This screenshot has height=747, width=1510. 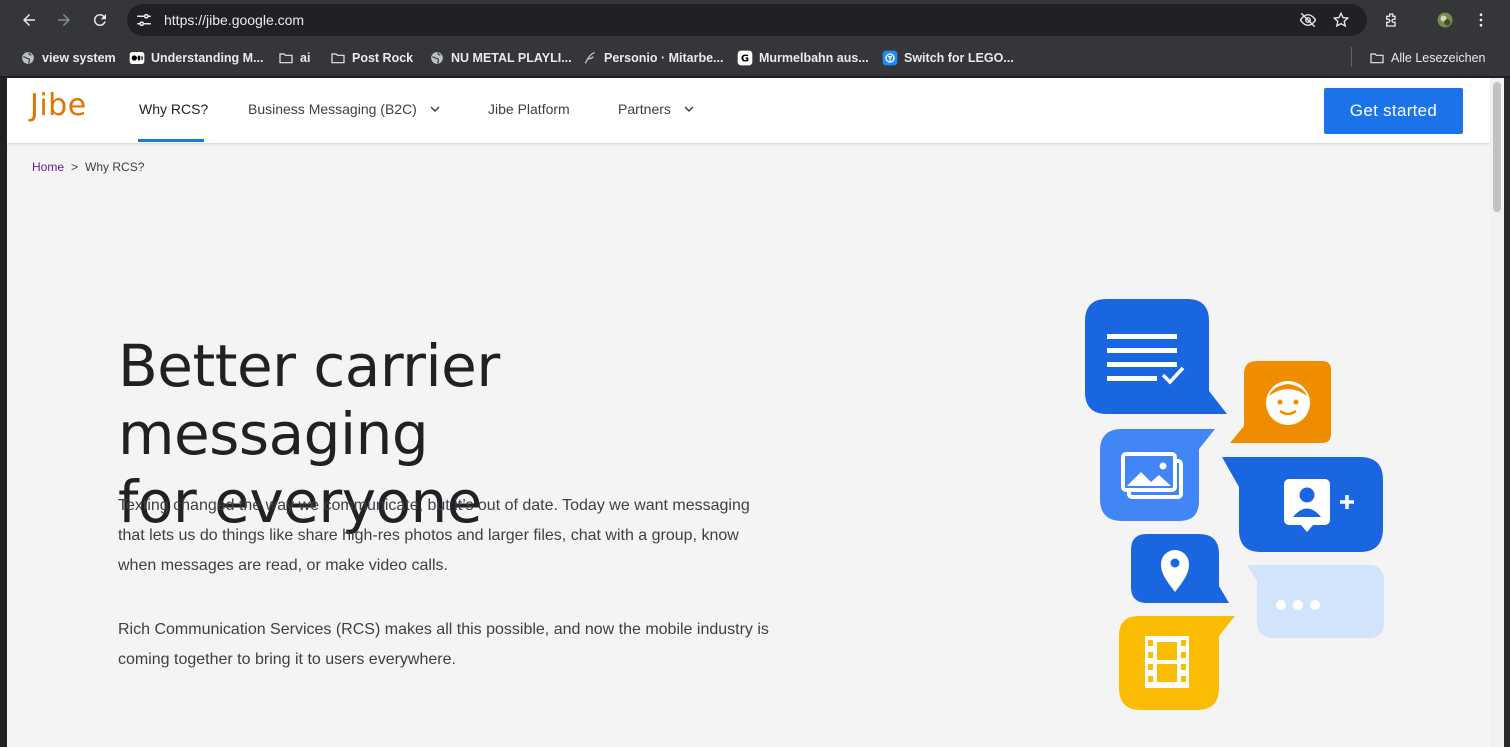 What do you see at coordinates (1507, 412) in the screenshot?
I see `window-edge` at bounding box center [1507, 412].